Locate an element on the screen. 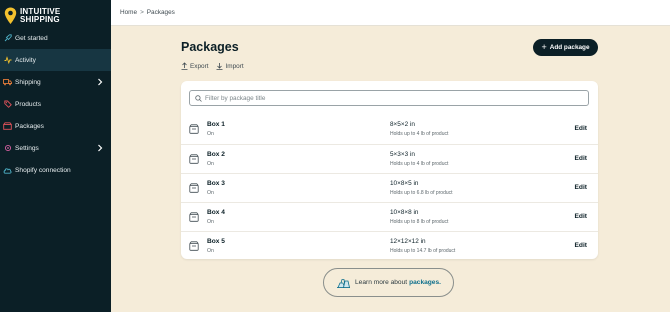  brand-line2: SHIPPING is located at coordinates (40, 19).